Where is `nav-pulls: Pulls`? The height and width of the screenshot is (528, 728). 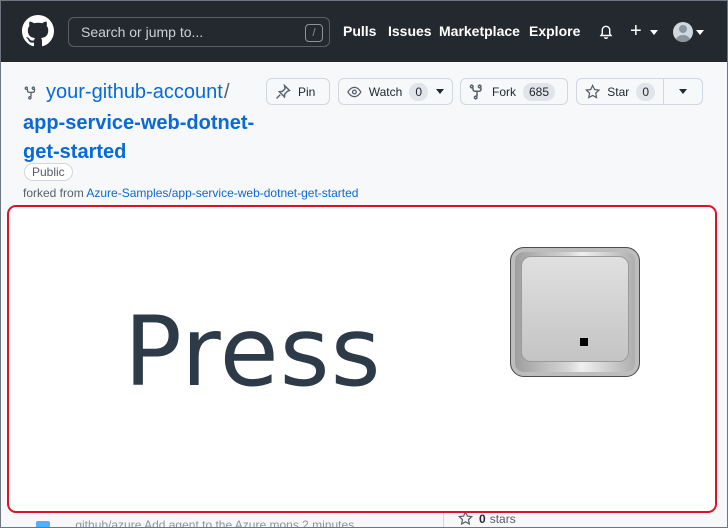
nav-pulls: Pulls is located at coordinates (359, 31).